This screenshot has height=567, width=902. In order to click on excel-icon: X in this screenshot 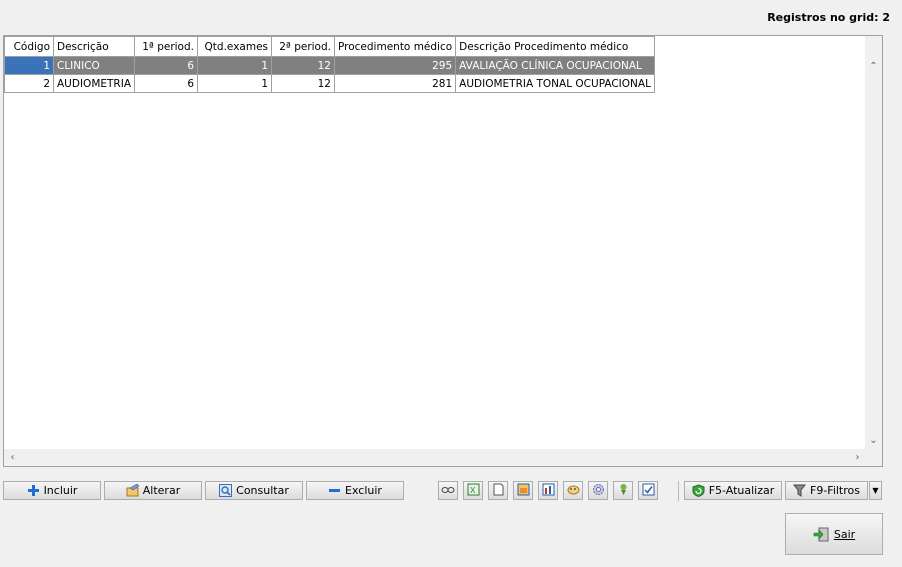, I will do `click(473, 491)`.